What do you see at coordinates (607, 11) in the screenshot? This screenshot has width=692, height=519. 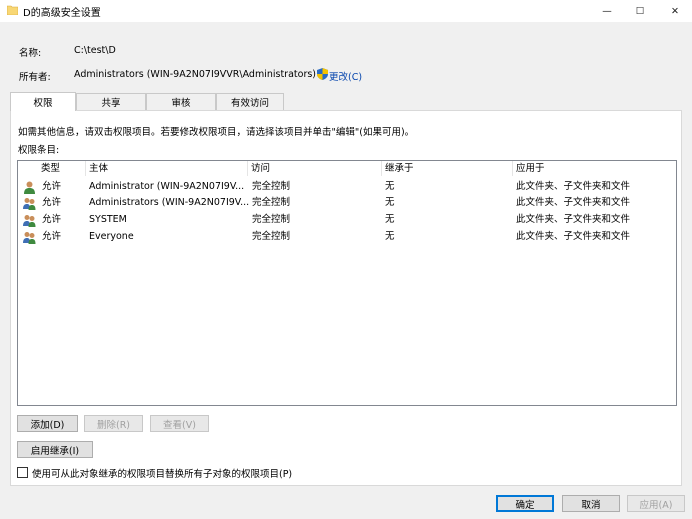 I see `minimize-button: —` at bounding box center [607, 11].